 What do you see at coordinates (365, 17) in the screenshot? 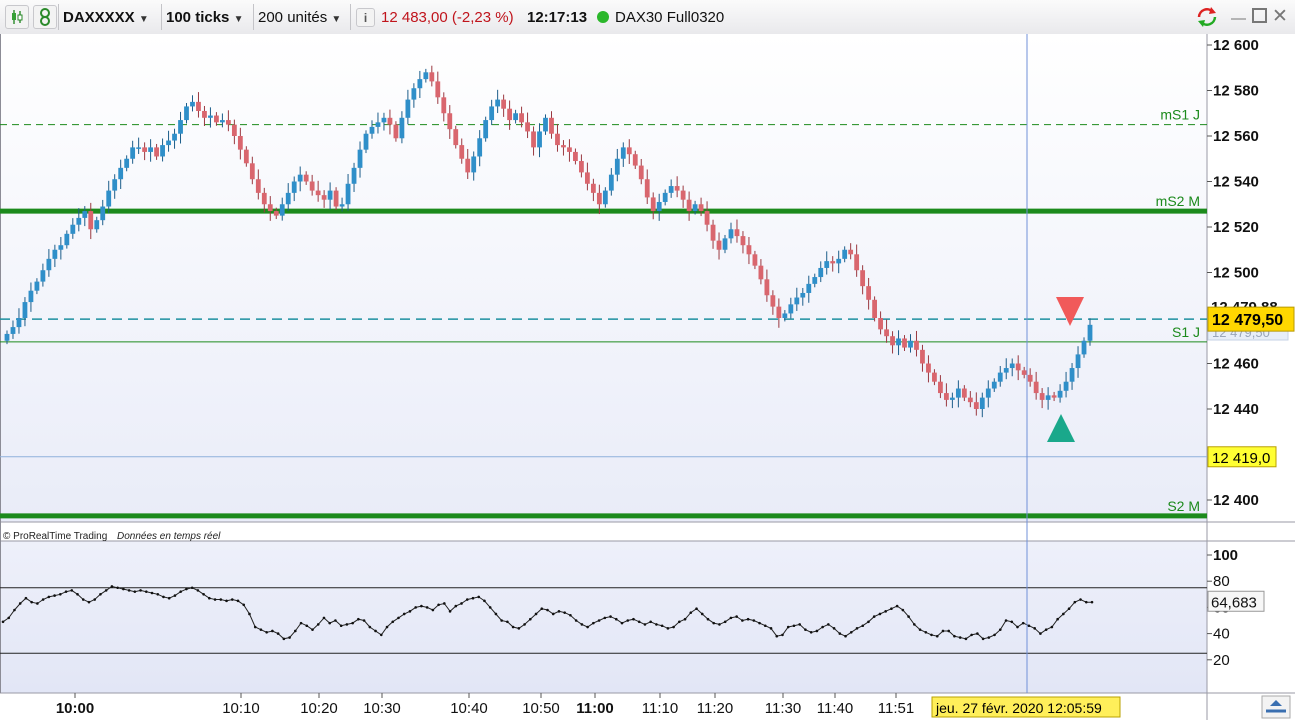
I see `info-icon: i` at bounding box center [365, 17].